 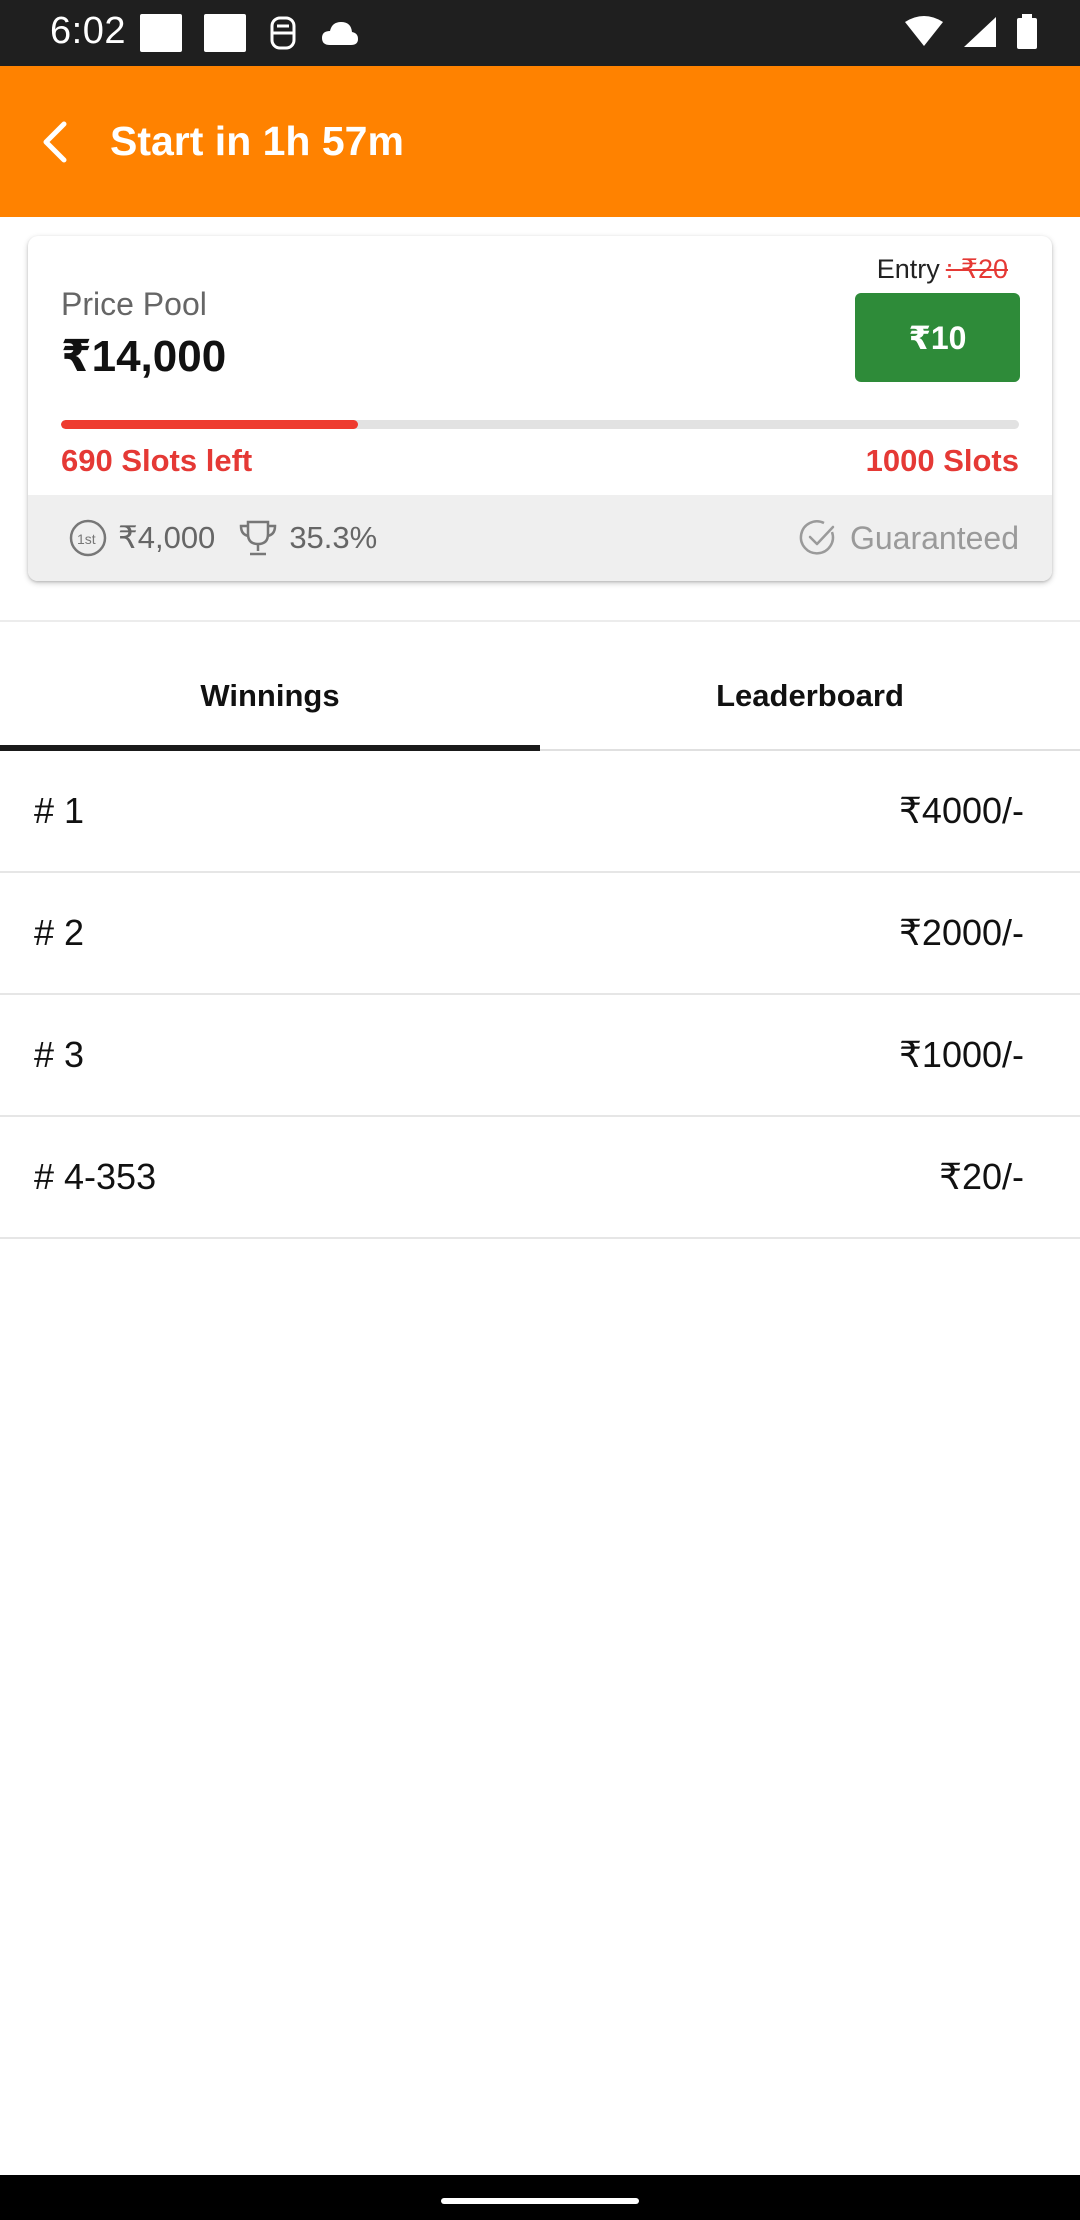 What do you see at coordinates (250, 33) in the screenshot?
I see `status-notification-icons` at bounding box center [250, 33].